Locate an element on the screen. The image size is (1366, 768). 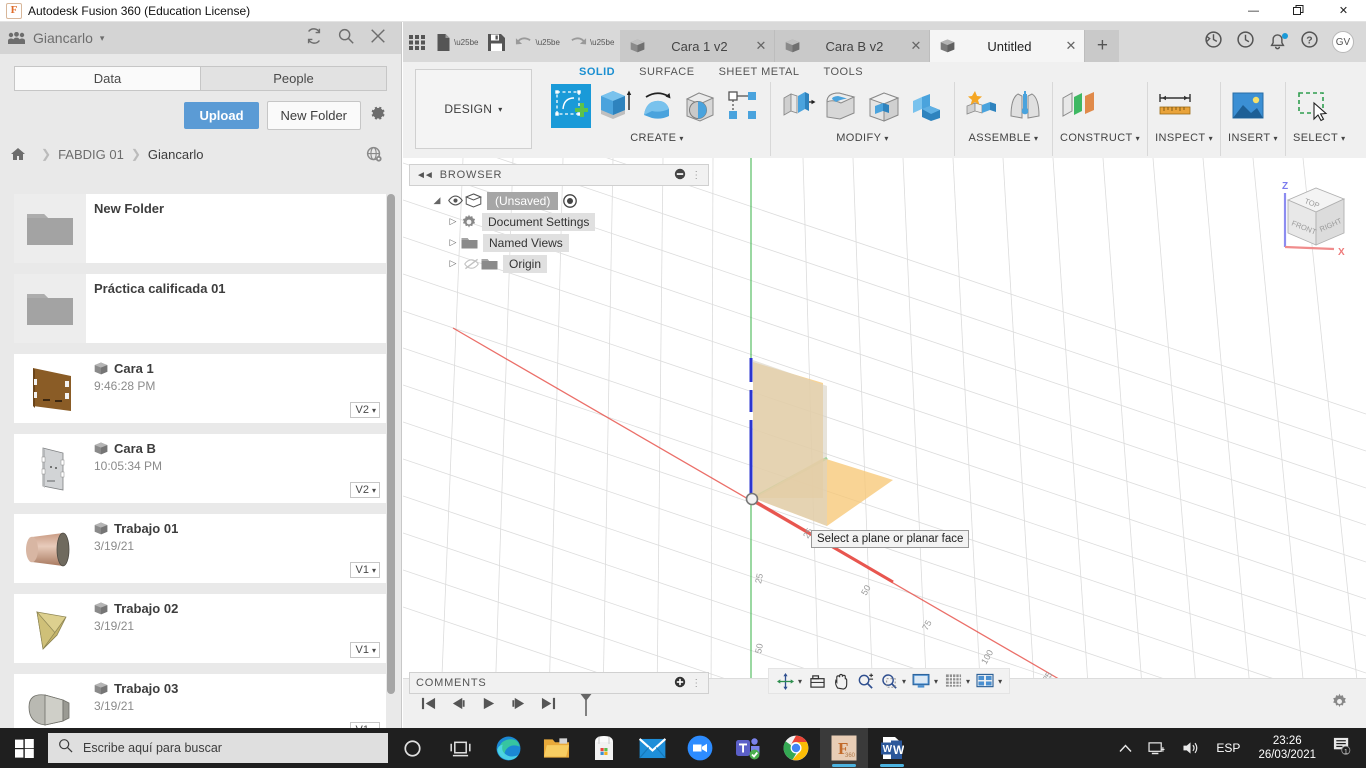
app-file-explorer-icon is located at coordinates (556, 748).